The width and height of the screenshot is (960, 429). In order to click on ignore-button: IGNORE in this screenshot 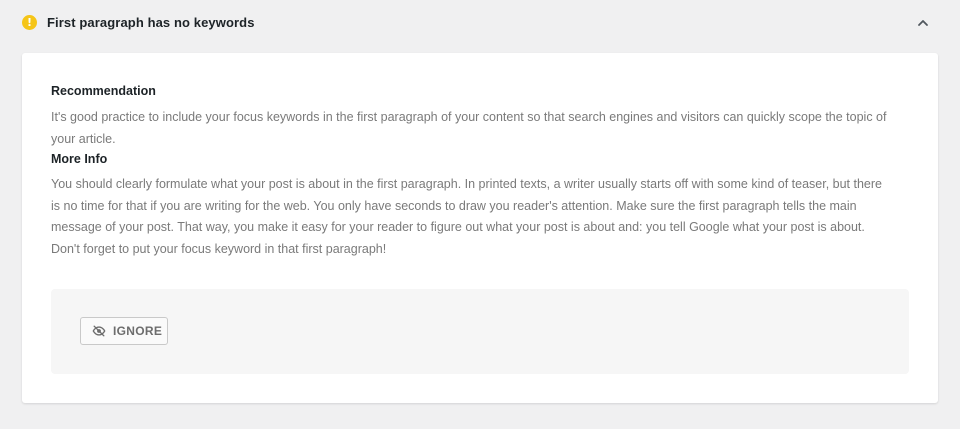, I will do `click(124, 331)`.